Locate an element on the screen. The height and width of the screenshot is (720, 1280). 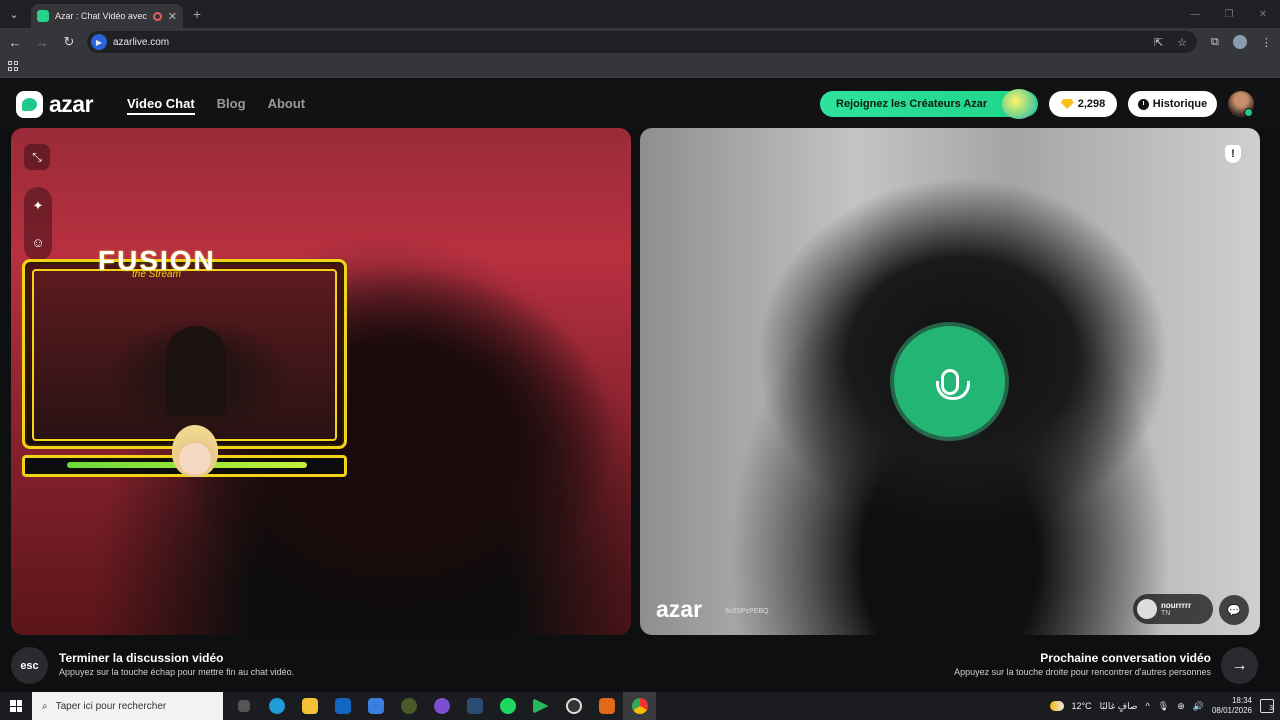
bookmarks-bar is located at coordinates (640, 67).